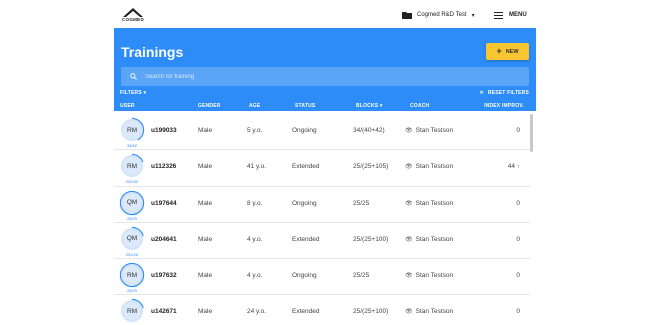 Image resolution: width=650 pixels, height=325 pixels. I want to click on user-id: u197644, so click(164, 203).